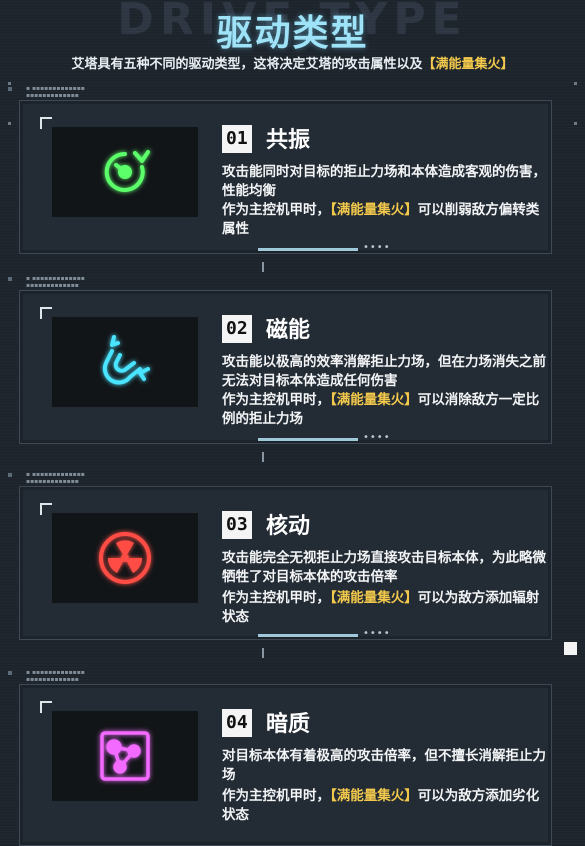 This screenshot has width=585, height=846. What do you see at coordinates (384, 371) in the screenshot?
I see `card-description: 攻击能以极高的效率消解拒止力场，但在力场消失之前无法对目标本体造成任何伤害` at bounding box center [384, 371].